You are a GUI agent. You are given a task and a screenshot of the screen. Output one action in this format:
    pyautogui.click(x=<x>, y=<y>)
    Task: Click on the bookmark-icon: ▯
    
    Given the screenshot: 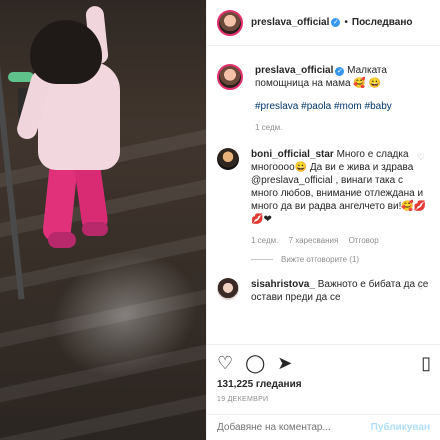 What is the action you would take?
    pyautogui.click(x=426, y=363)
    